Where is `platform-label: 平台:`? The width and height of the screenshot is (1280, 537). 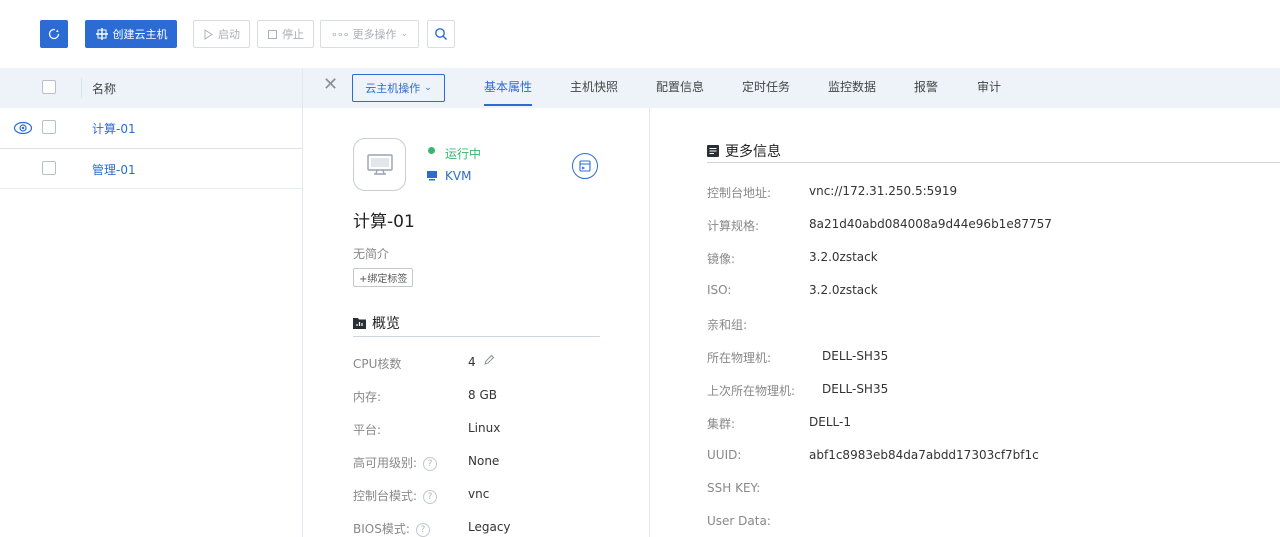 platform-label: 平台: is located at coordinates (367, 430).